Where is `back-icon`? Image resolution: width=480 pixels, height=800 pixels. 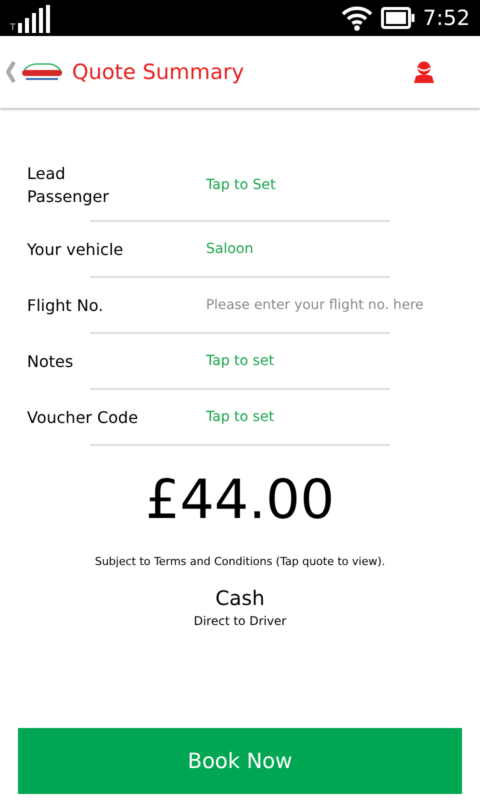
back-icon is located at coordinates (11, 72).